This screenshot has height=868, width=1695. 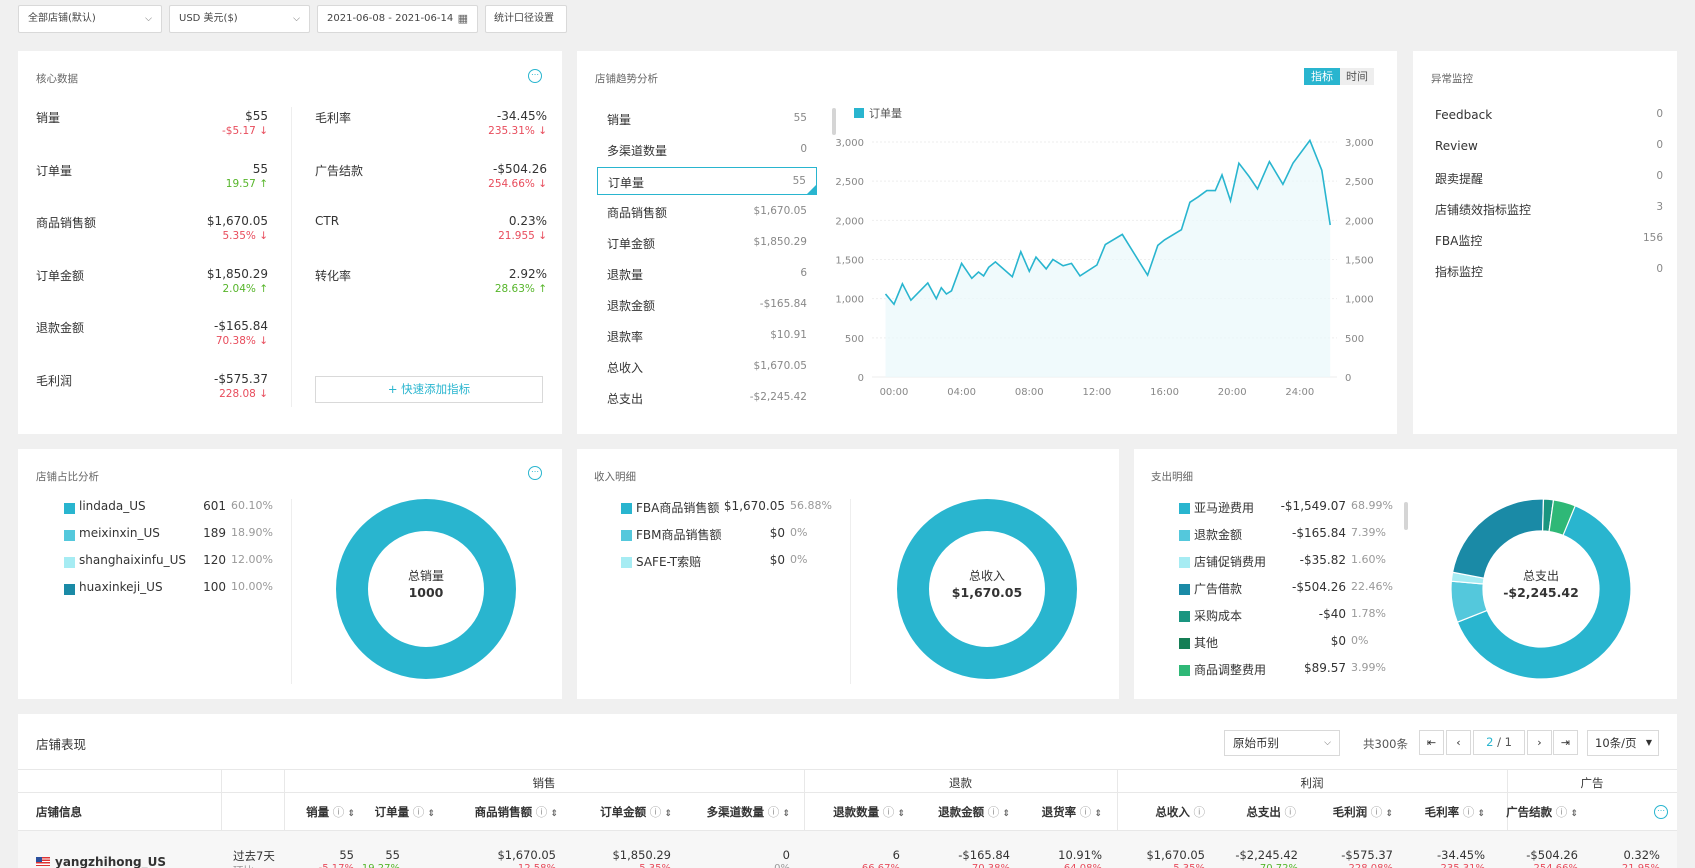 What do you see at coordinates (1549, 180) in the screenshot?
I see `alert-item: 跟卖提醒 0` at bounding box center [1549, 180].